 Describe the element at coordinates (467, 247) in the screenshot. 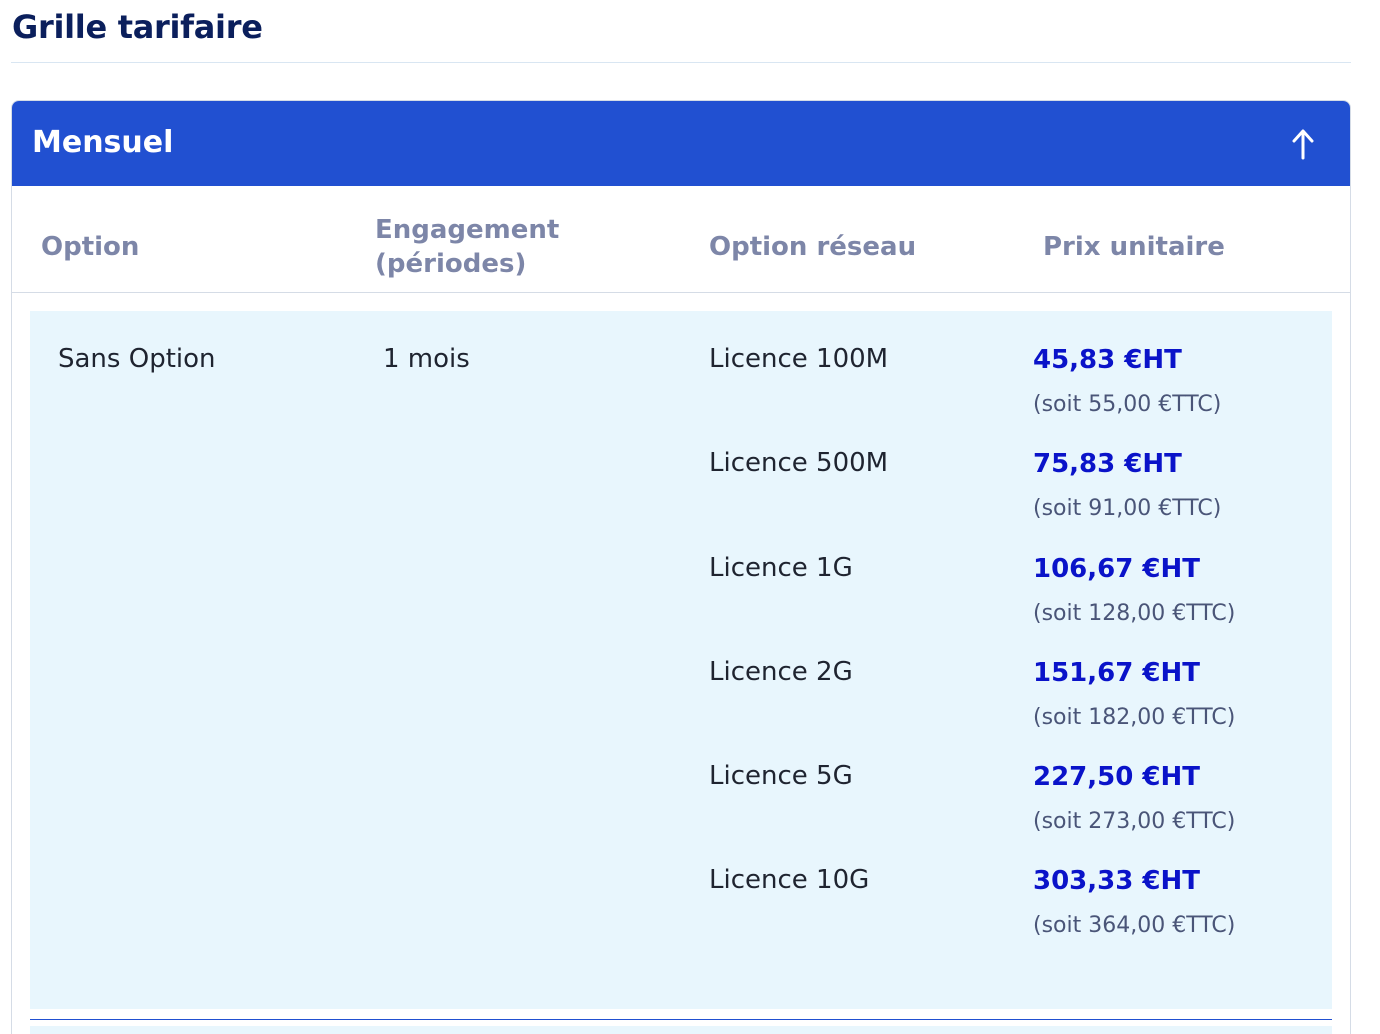

I see `column-header-engagement-label: Engagement (périodes)` at that location.